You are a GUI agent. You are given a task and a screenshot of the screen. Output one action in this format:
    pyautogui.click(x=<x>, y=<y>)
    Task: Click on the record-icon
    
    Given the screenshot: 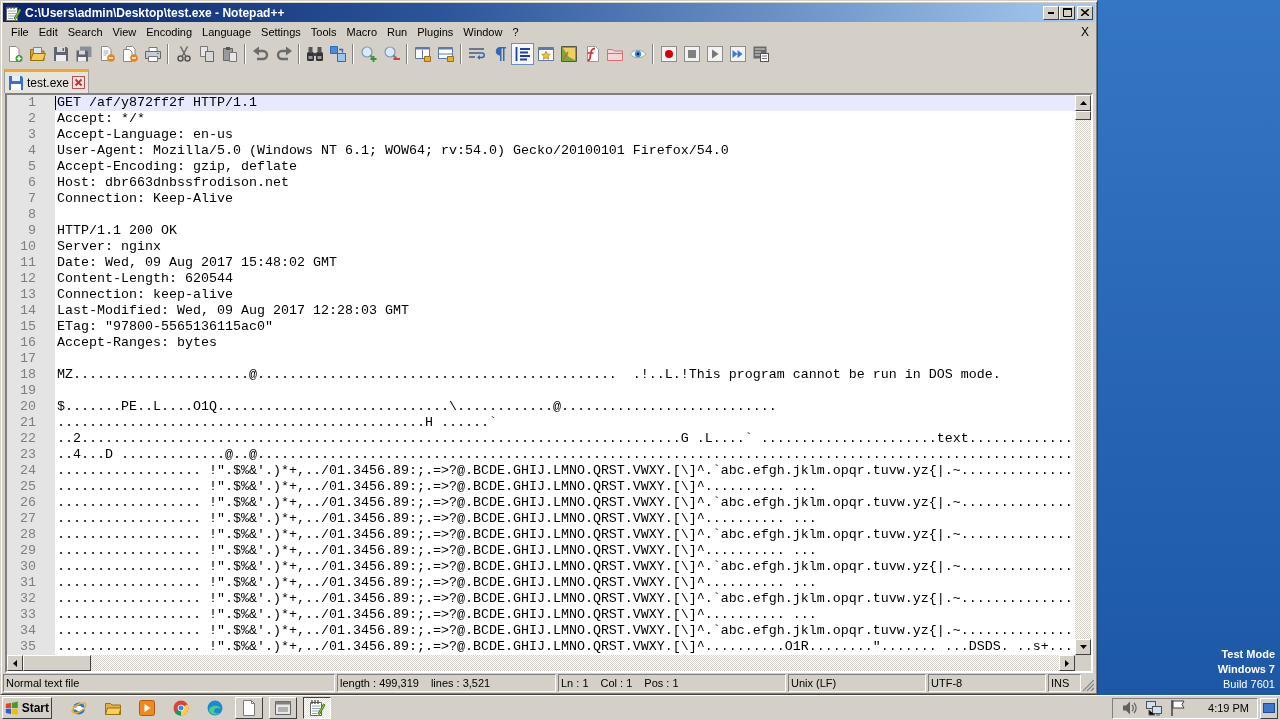 What is the action you would take?
    pyautogui.click(x=668, y=53)
    